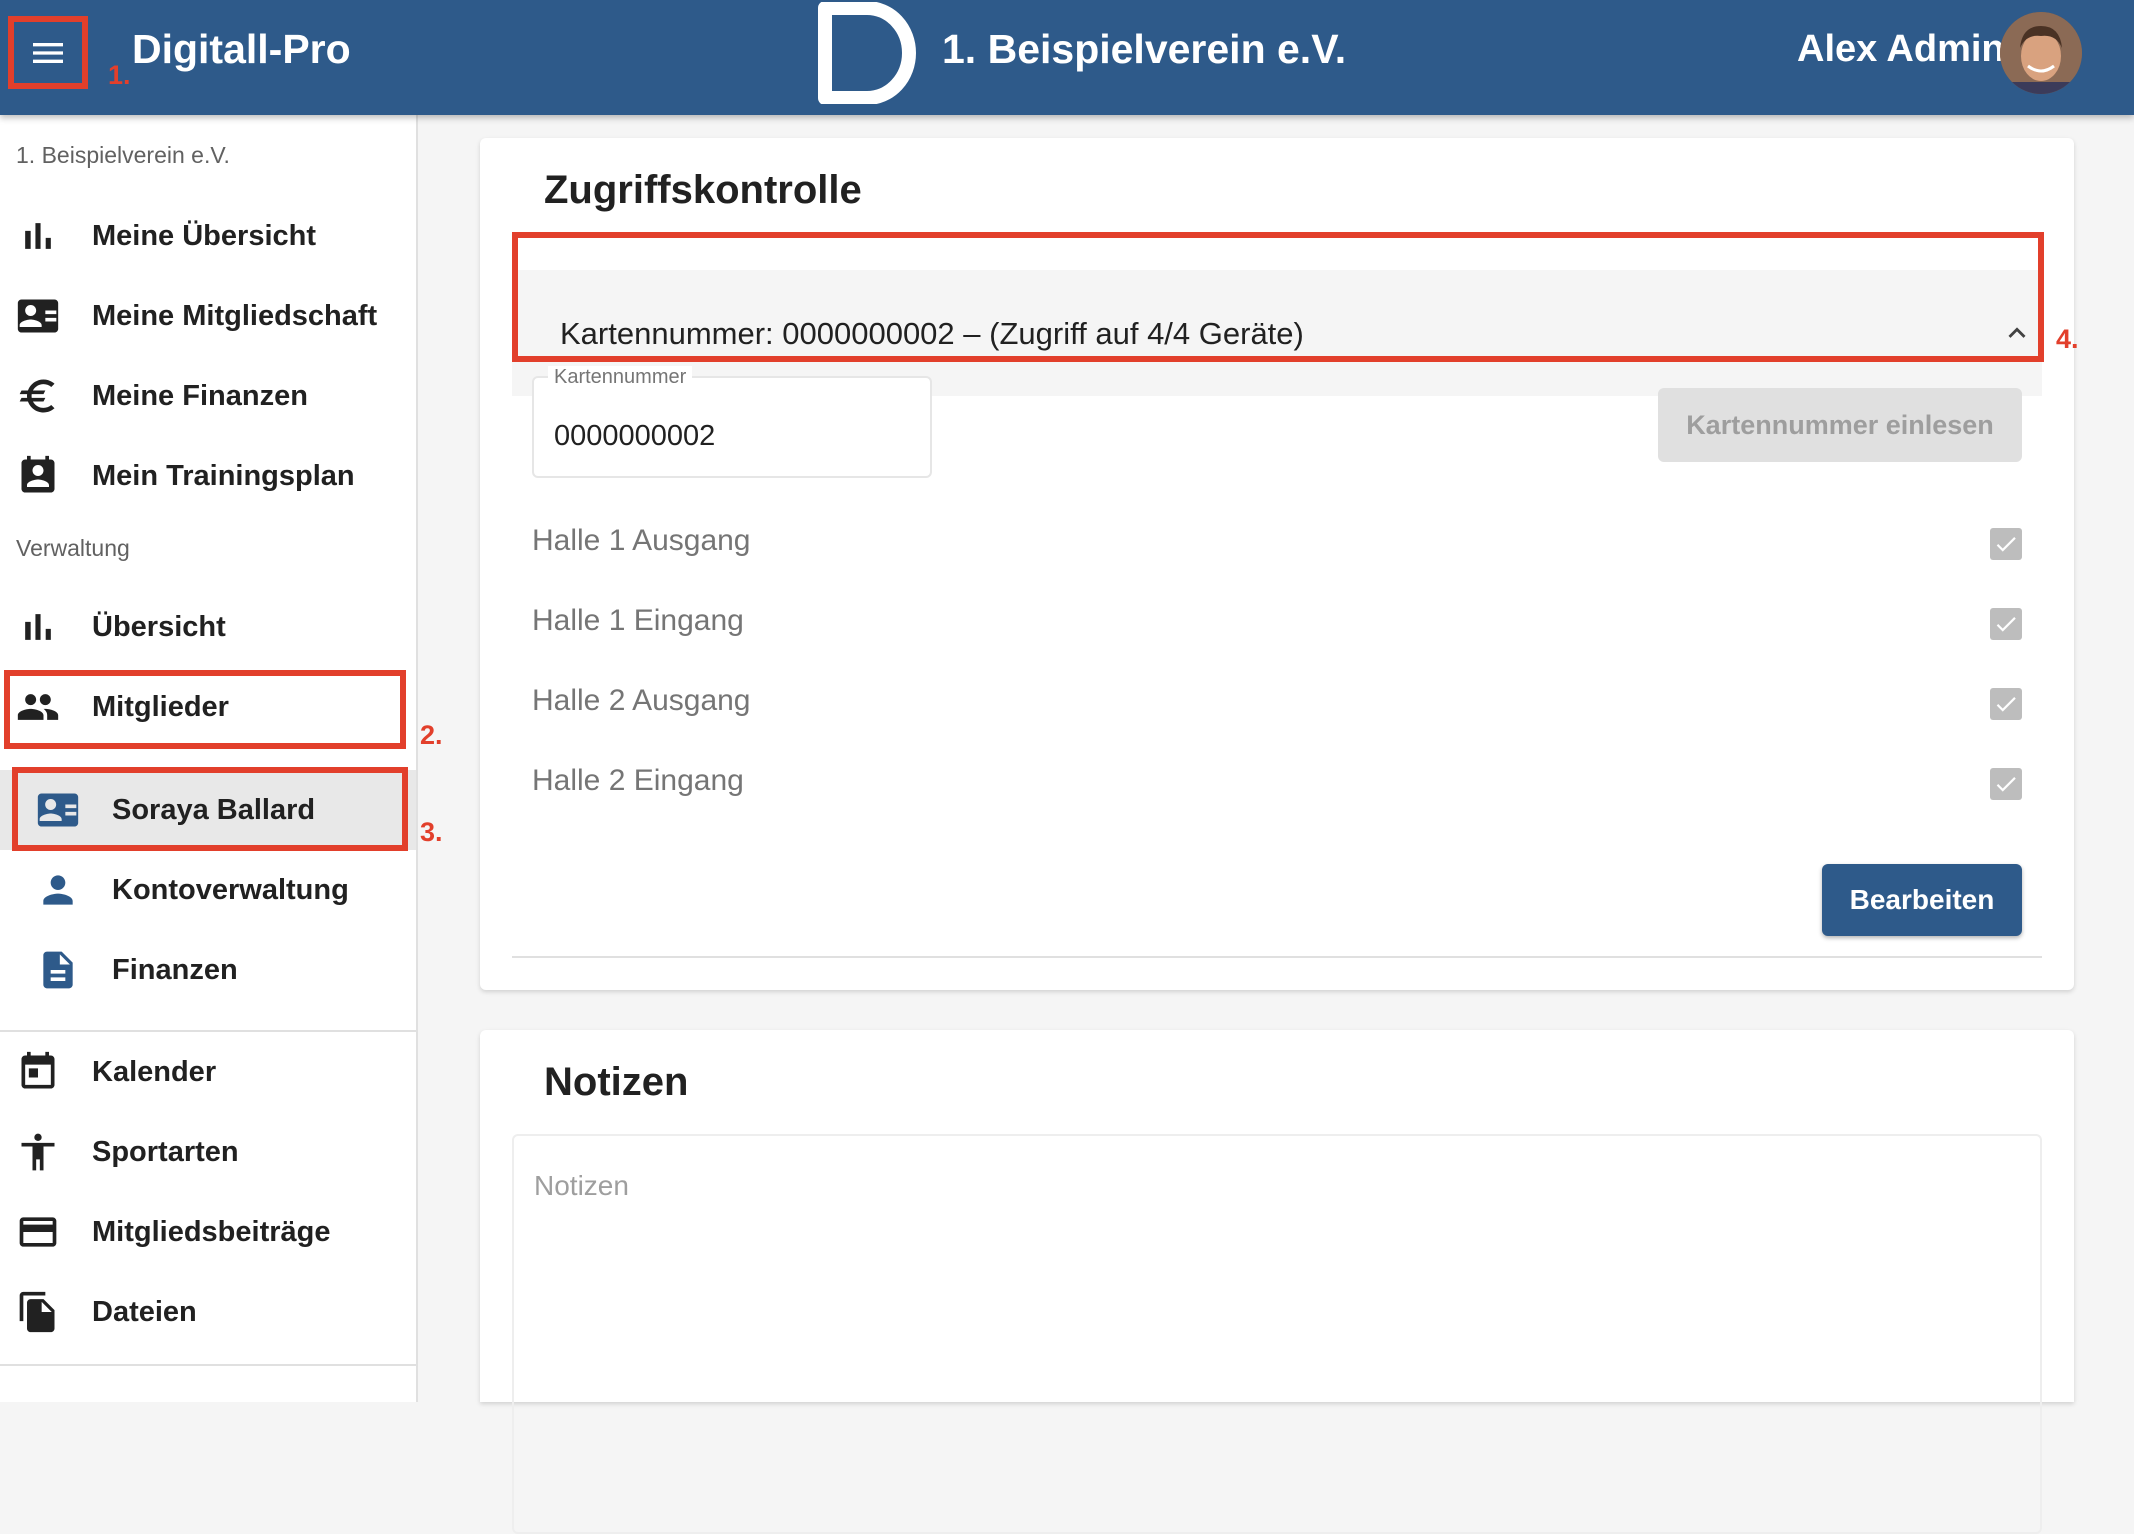 Image resolution: width=2134 pixels, height=1534 pixels. I want to click on club-title: 1. Beispielverein e.V., so click(1144, 49).